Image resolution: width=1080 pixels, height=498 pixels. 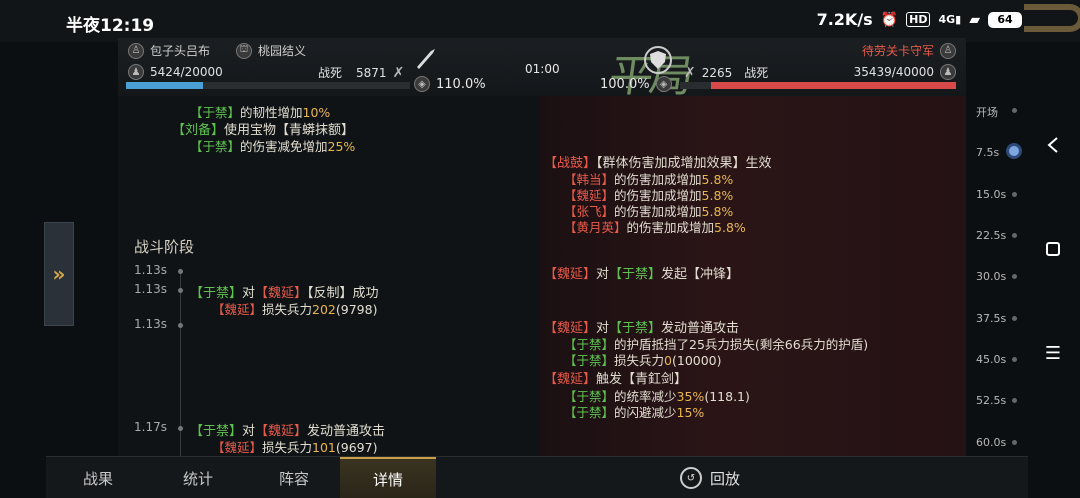 I want to click on section-title: 战斗阶段, so click(x=164, y=247).